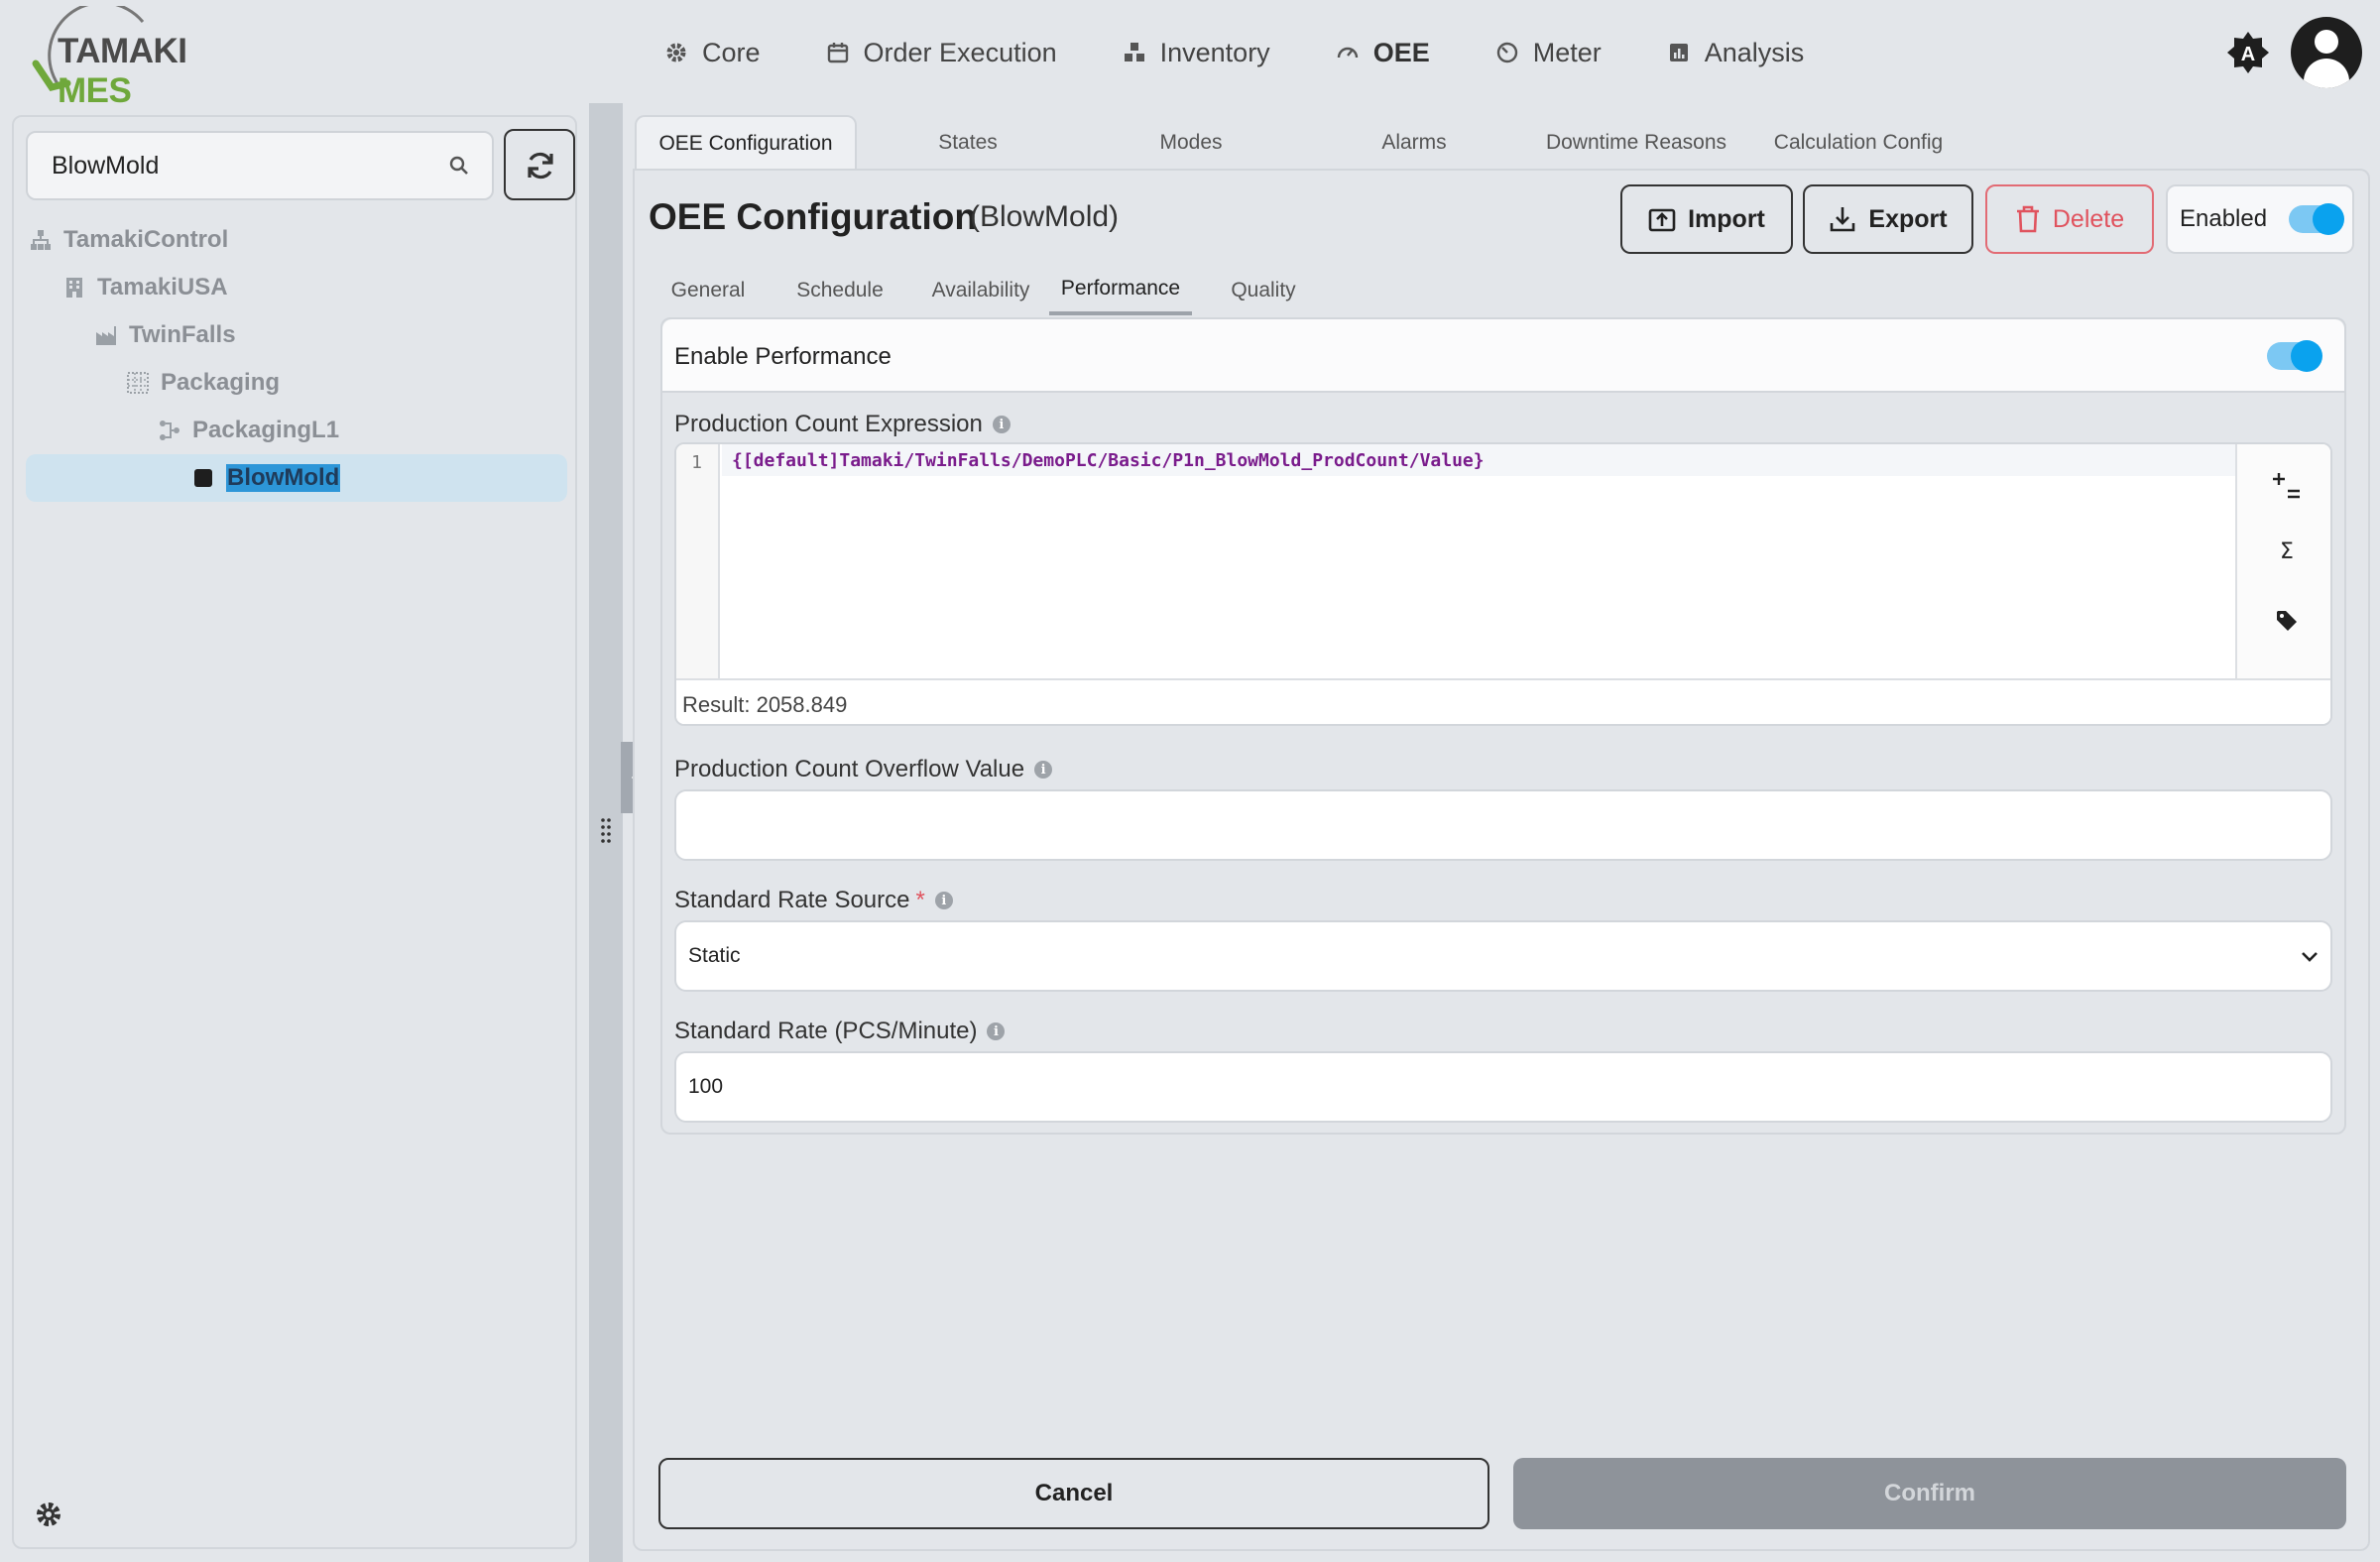  What do you see at coordinates (296, 240) in the screenshot?
I see `tree-item-tamakicontrol: TamakiControl` at bounding box center [296, 240].